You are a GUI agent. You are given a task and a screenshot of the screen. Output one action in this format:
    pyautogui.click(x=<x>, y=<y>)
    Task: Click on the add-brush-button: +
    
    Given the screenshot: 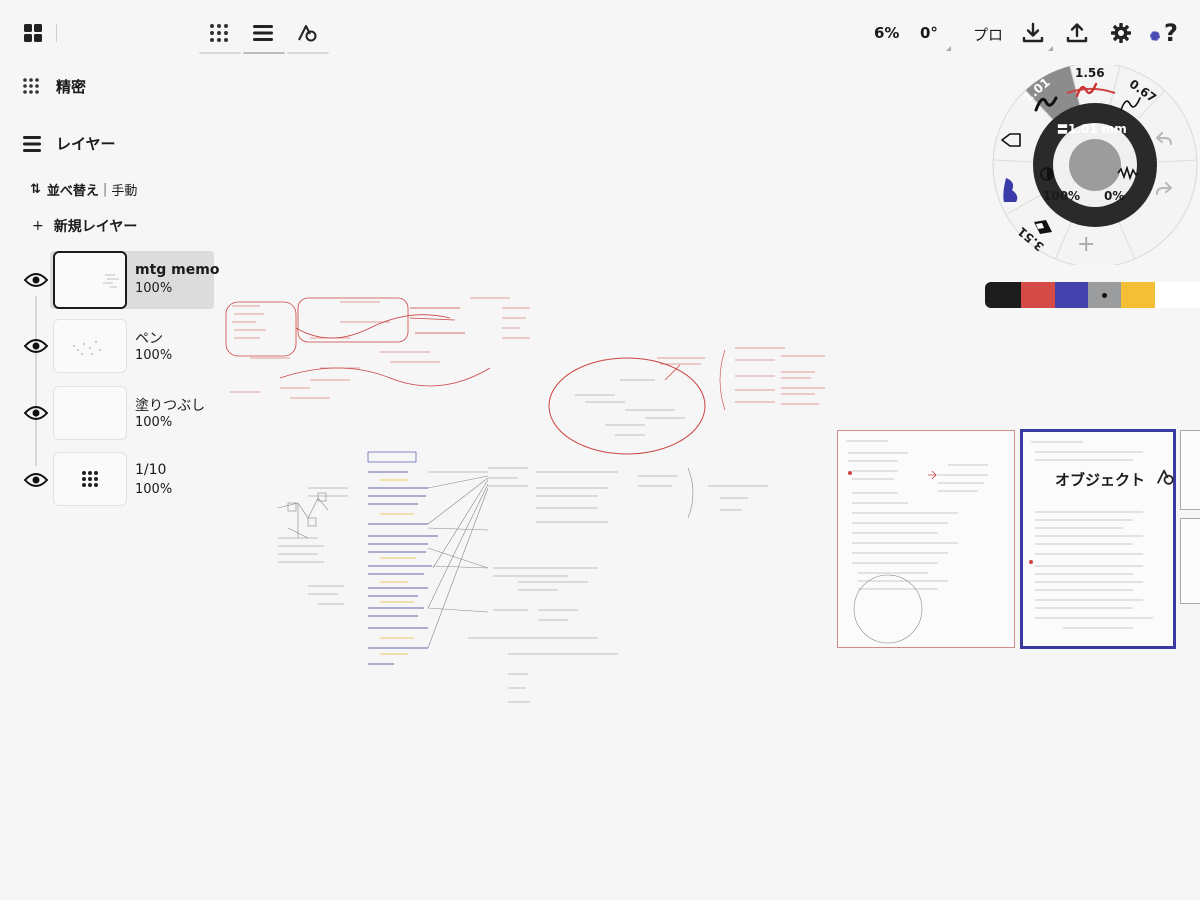 What is the action you would take?
    pyautogui.click(x=1086, y=244)
    